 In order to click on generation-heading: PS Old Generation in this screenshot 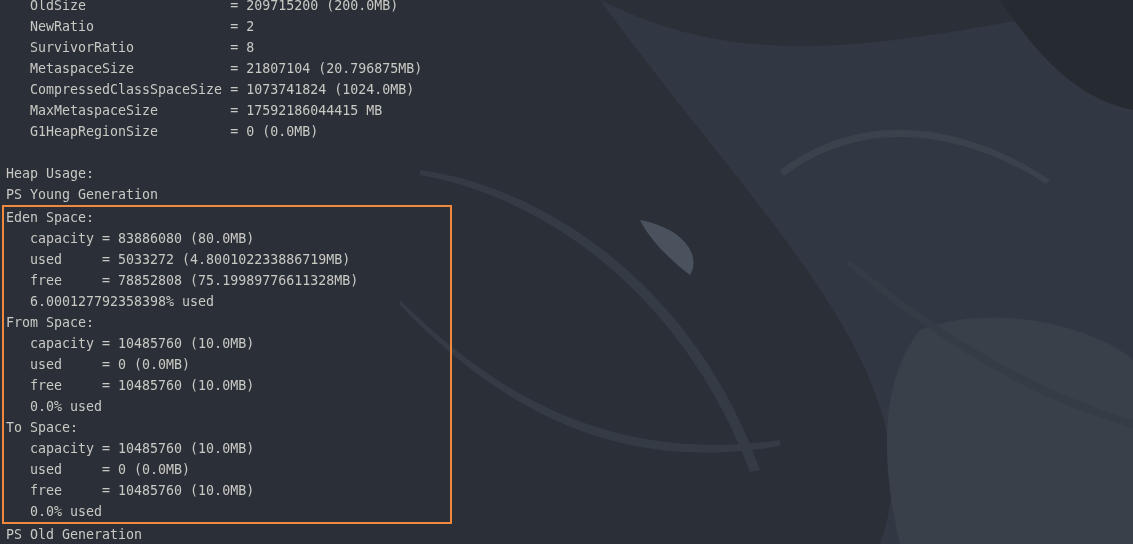, I will do `click(74, 534)`.